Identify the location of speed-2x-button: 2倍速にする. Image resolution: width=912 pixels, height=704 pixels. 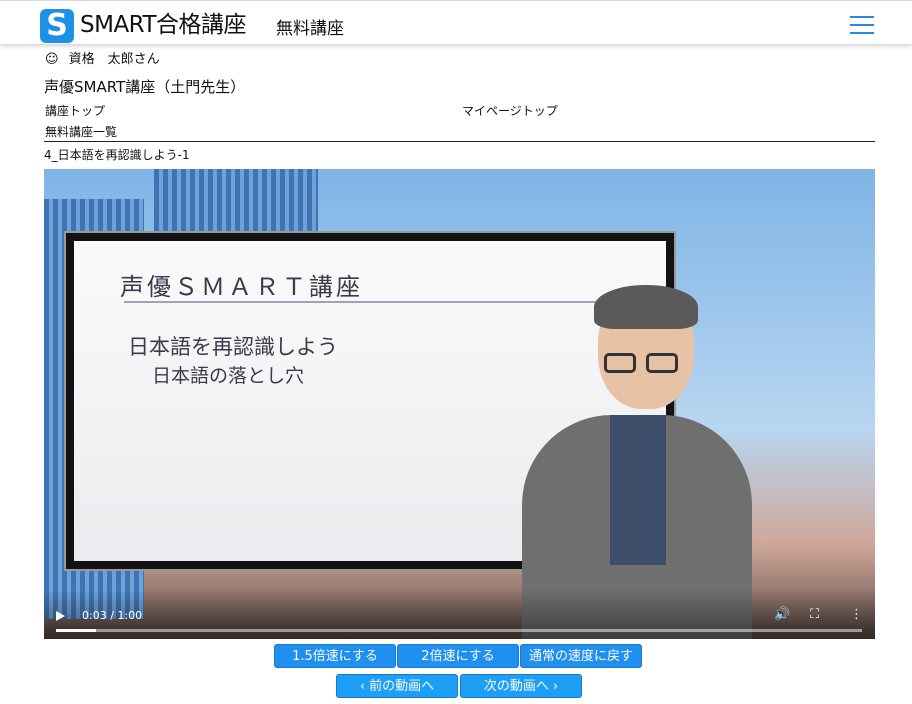
(458, 656).